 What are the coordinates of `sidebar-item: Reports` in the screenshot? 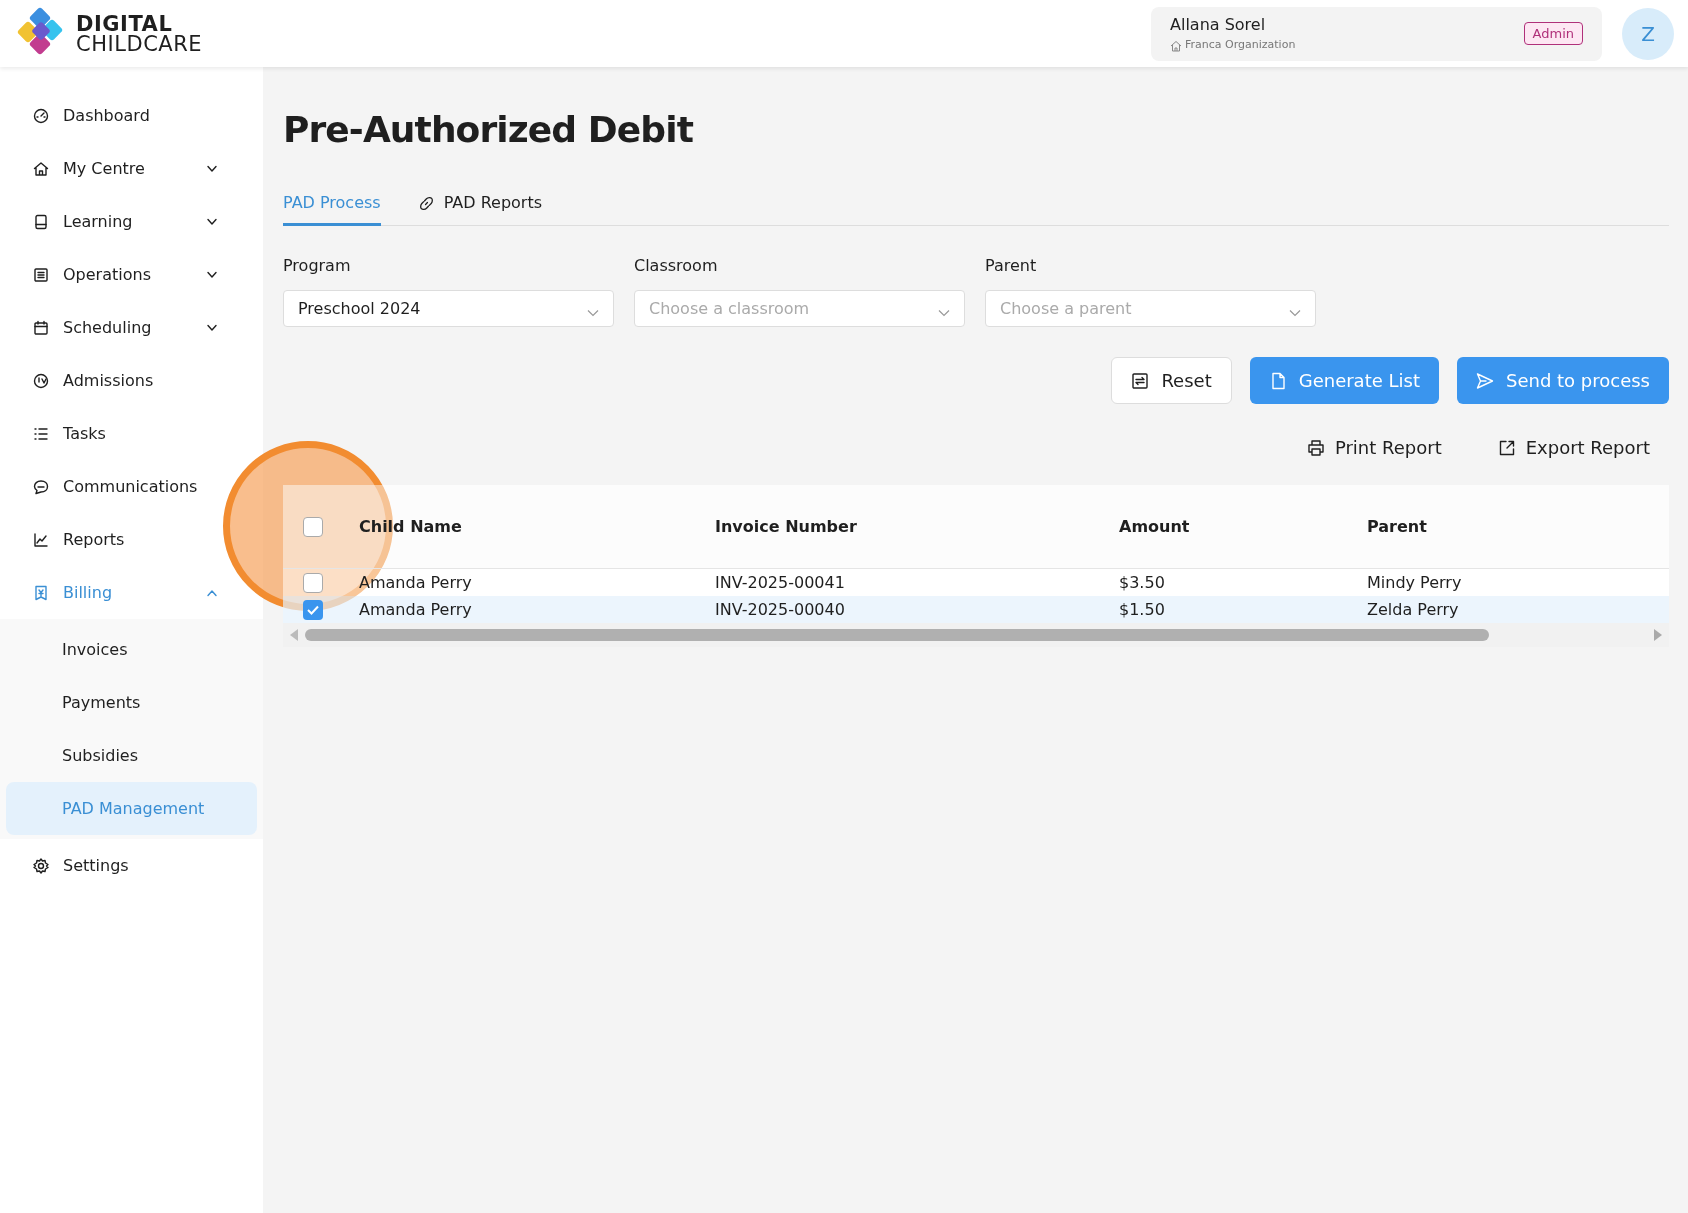 It's located at (110, 539).